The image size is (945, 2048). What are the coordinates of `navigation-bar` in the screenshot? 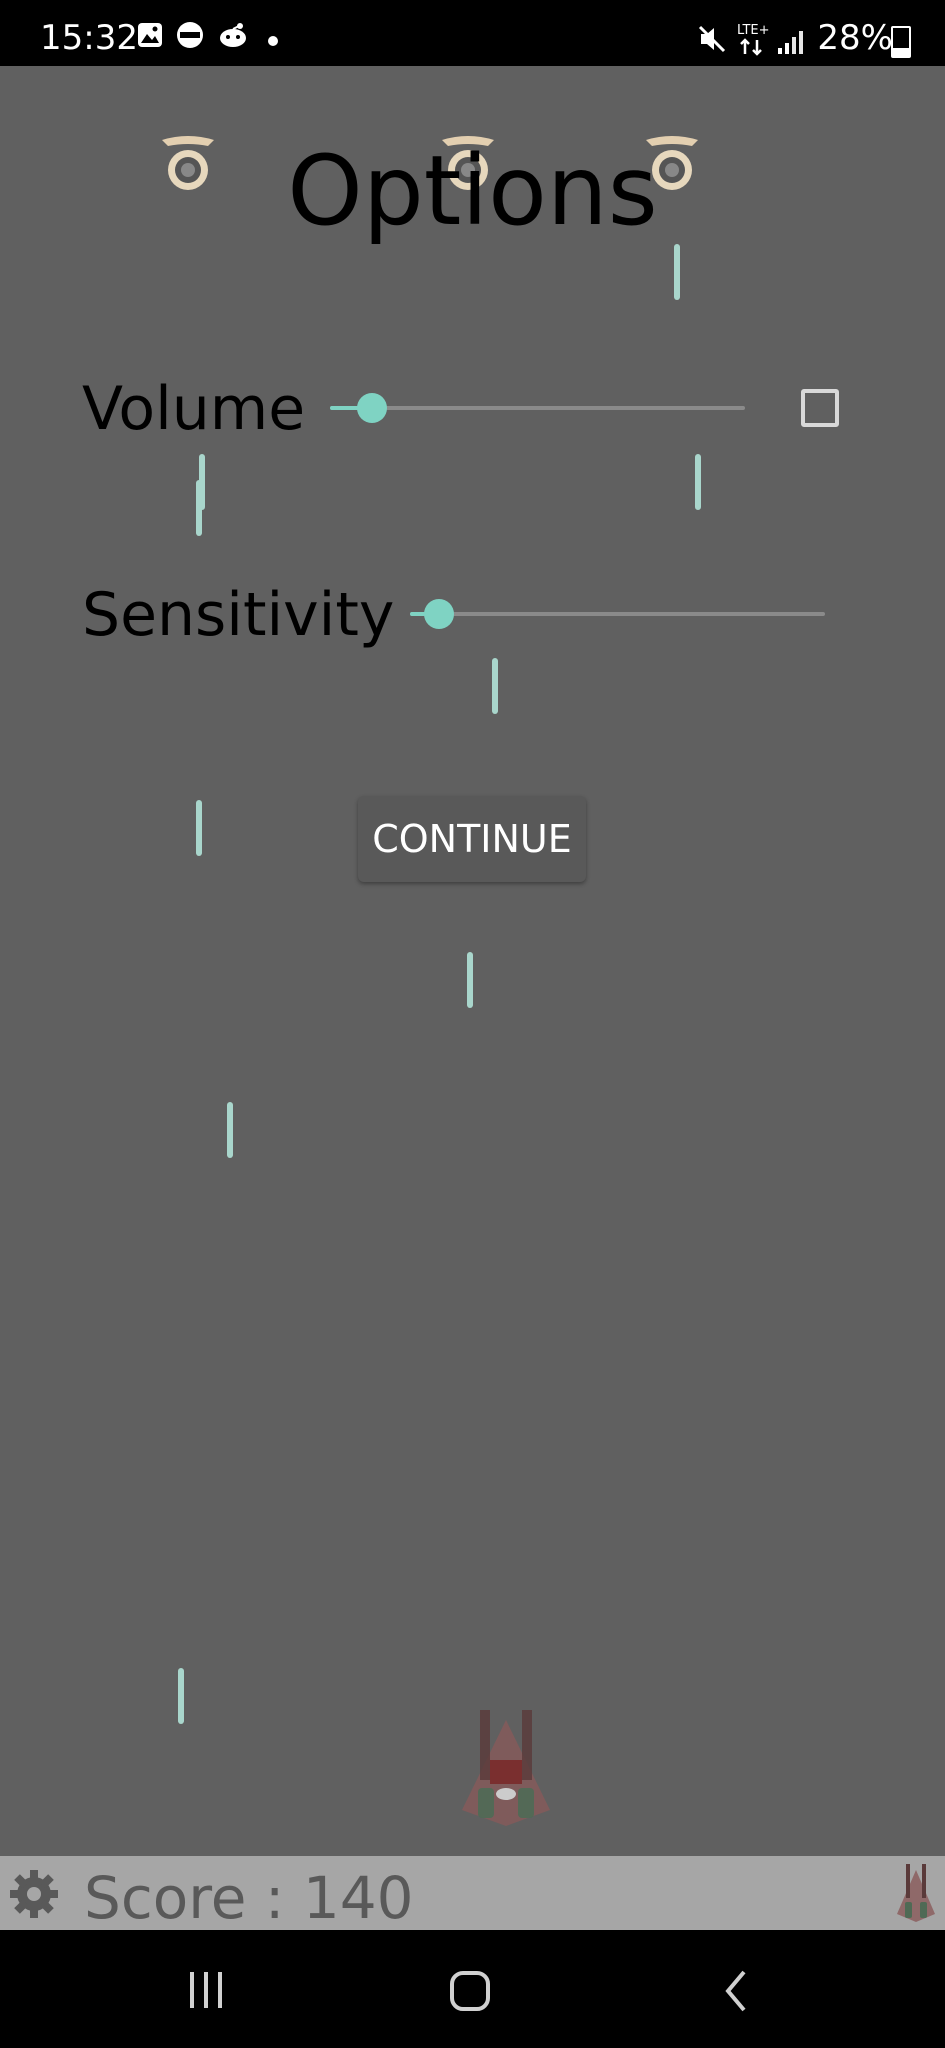 It's located at (472, 1989).